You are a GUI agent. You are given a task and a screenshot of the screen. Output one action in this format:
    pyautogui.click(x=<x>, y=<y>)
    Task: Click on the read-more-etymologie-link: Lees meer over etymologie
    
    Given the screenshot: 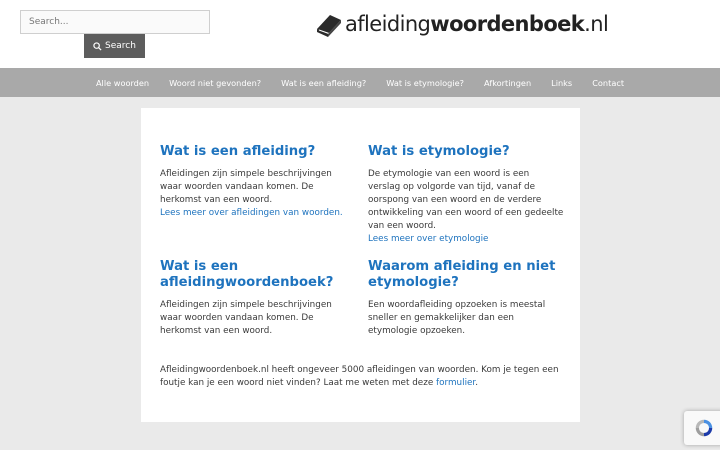 What is the action you would take?
    pyautogui.click(x=466, y=239)
    